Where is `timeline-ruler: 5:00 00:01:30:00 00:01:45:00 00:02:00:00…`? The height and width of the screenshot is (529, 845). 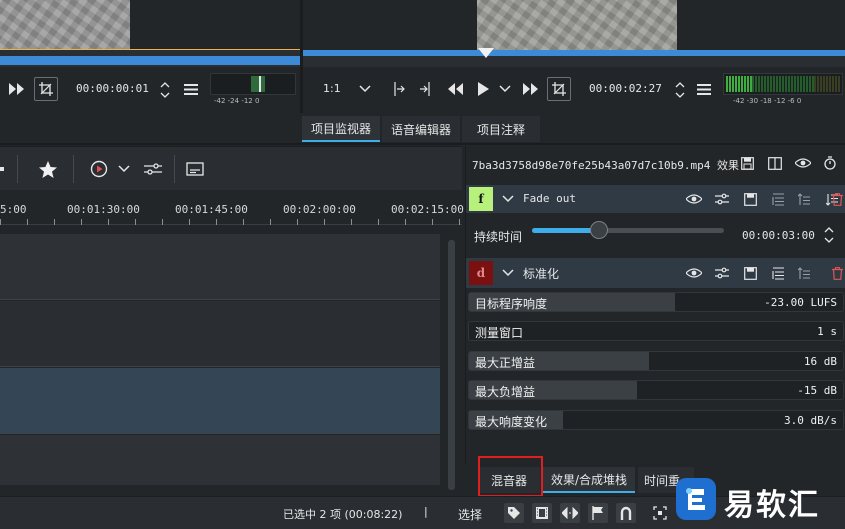
timeline-ruler: 5:00 00:01:30:00 00:01:45:00 00:02:00:00… is located at coordinates (232, 211).